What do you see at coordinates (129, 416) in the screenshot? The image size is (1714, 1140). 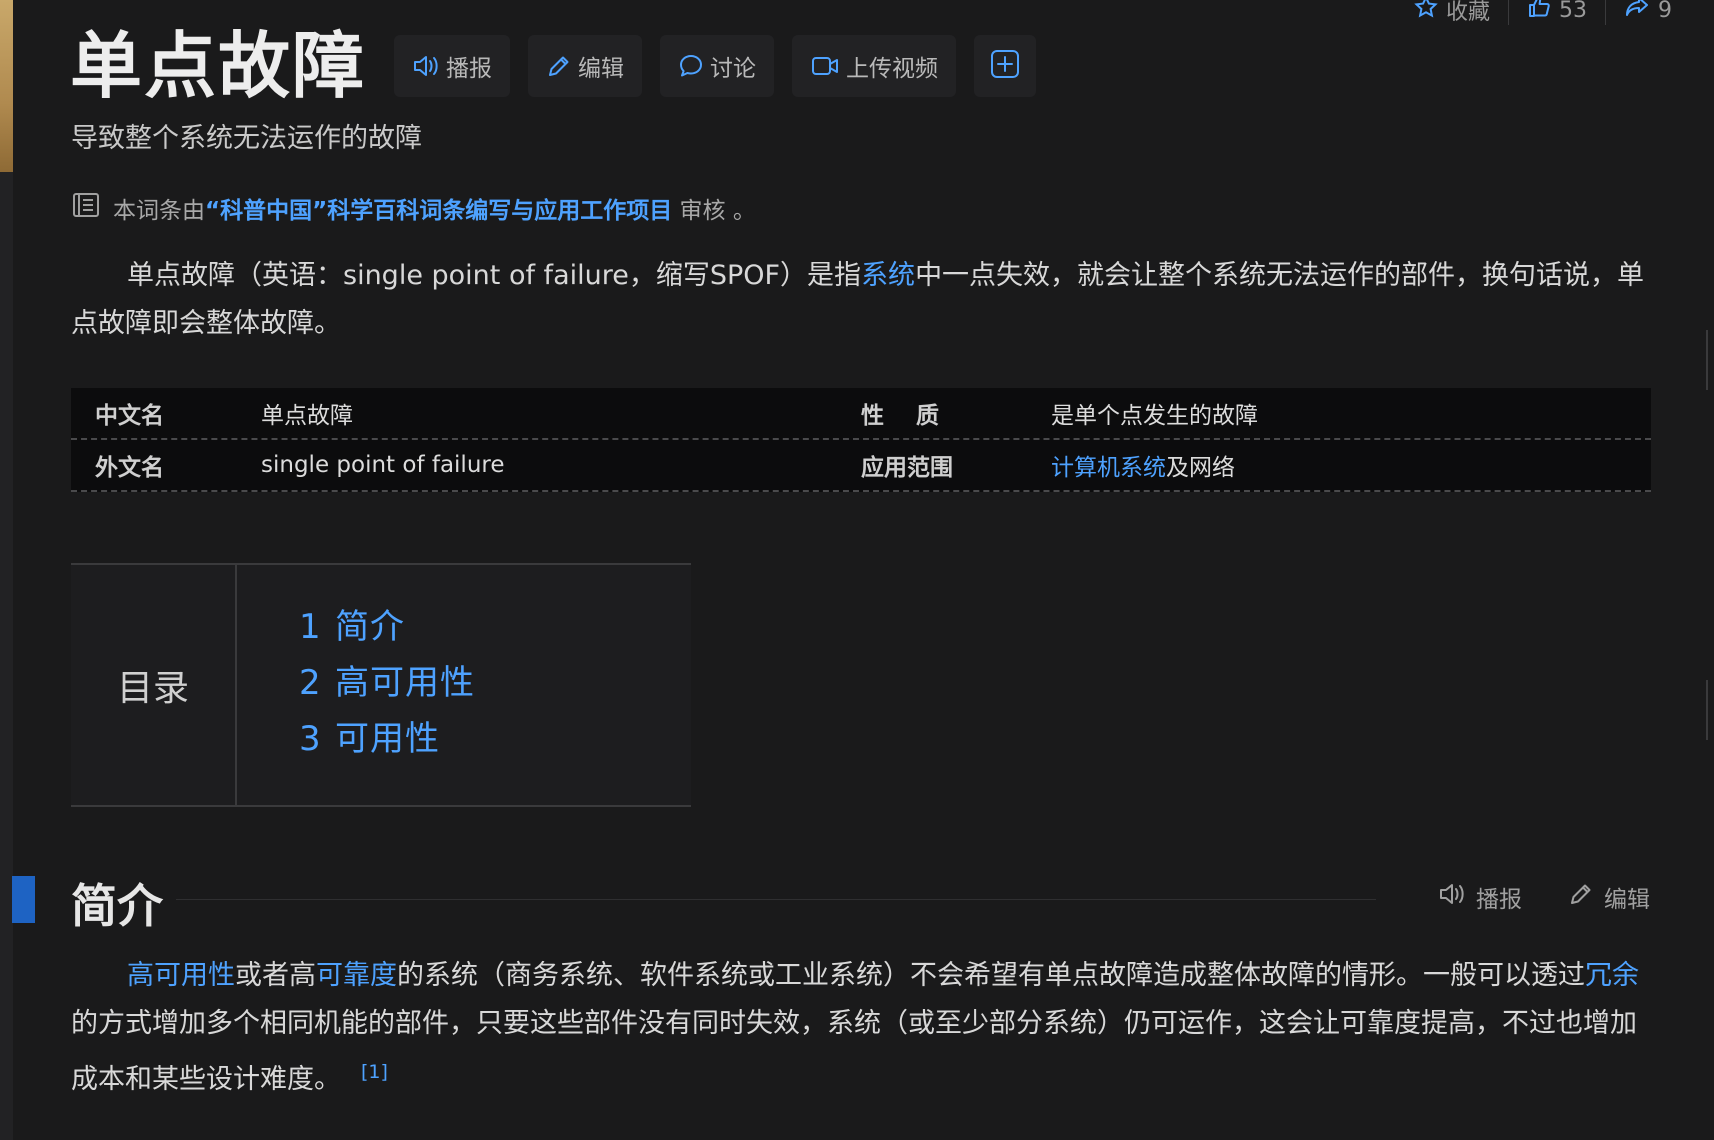 I see `info-key: 中文名` at bounding box center [129, 416].